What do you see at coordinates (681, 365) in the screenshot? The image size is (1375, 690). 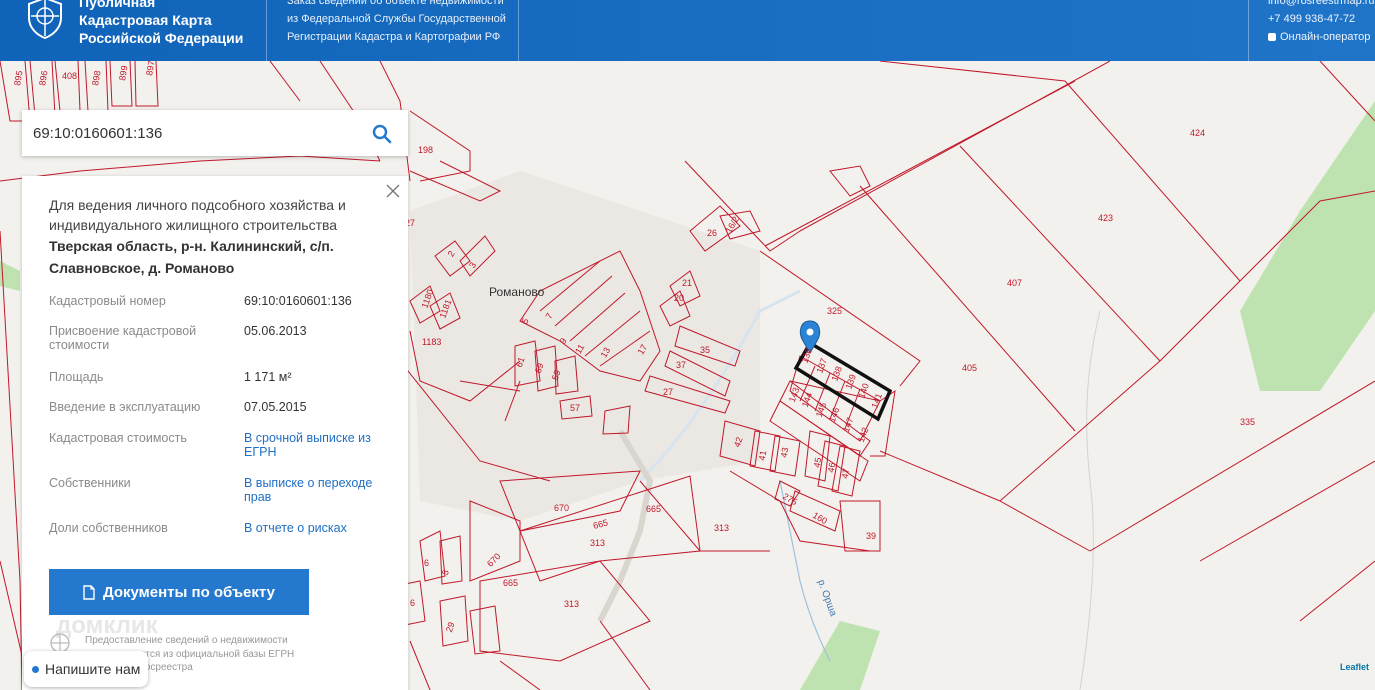 I see `svg-text: 37` at bounding box center [681, 365].